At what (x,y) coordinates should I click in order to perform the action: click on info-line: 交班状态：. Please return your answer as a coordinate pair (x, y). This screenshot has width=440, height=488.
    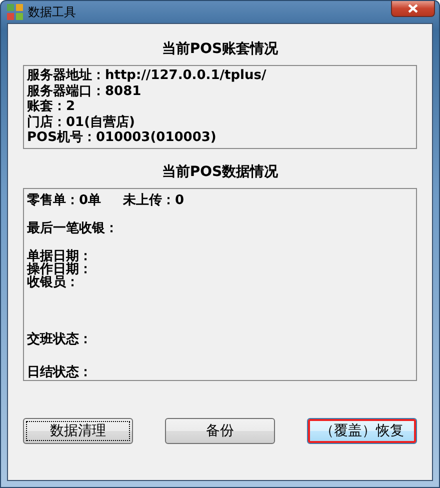
    Looking at the image, I should click on (59, 339).